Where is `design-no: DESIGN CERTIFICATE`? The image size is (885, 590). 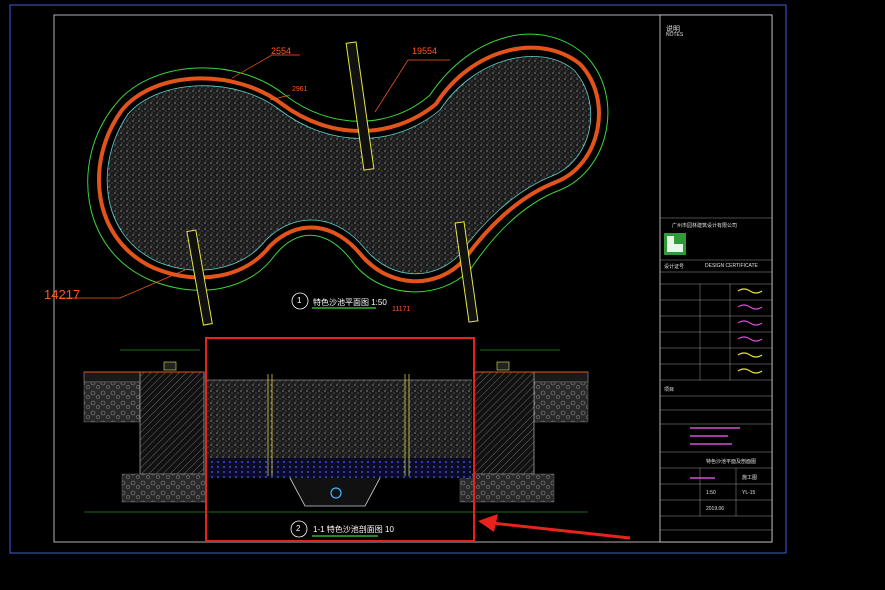 design-no: DESIGN CERTIFICATE is located at coordinates (731, 266).